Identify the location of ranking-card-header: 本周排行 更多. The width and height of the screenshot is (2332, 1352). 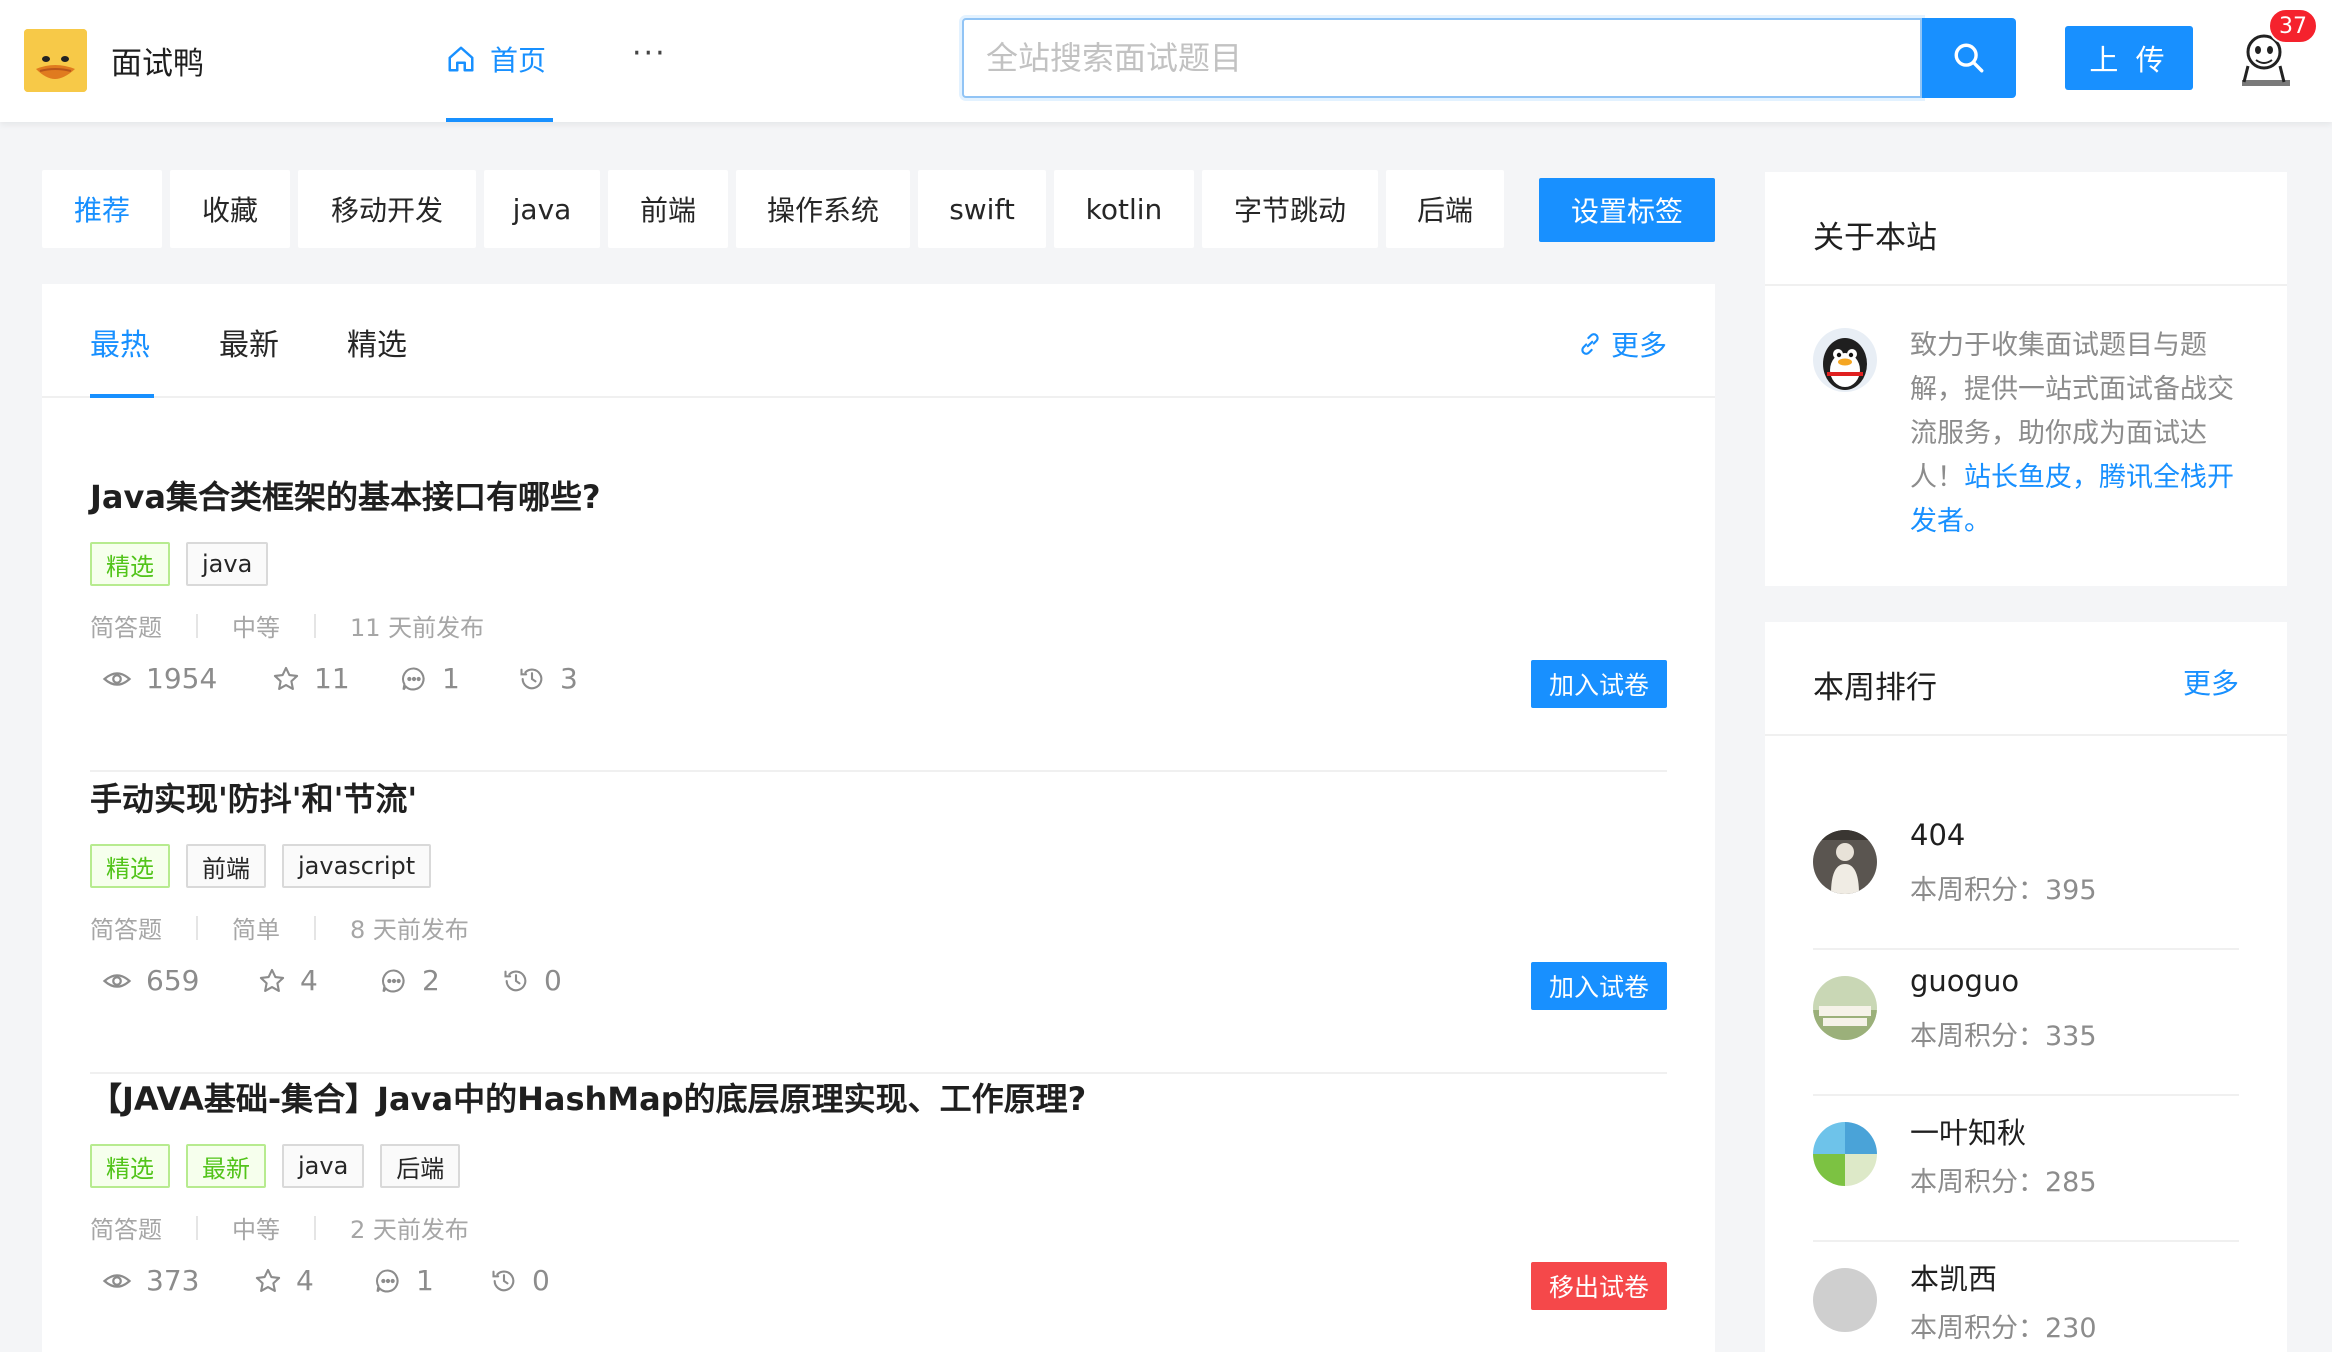
(2026, 679).